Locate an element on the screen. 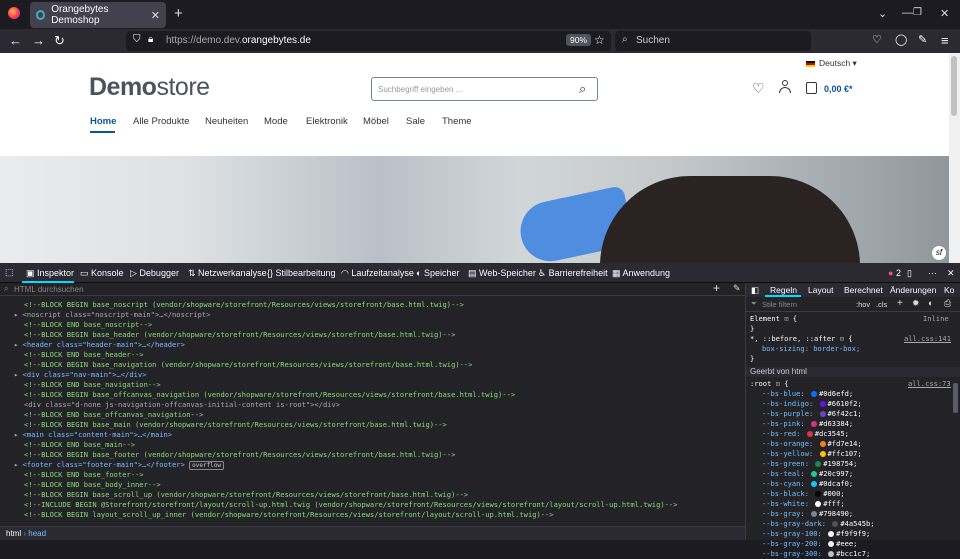 This screenshot has width=960, height=559. tab-aenderungen: Änderungen is located at coordinates (913, 290).